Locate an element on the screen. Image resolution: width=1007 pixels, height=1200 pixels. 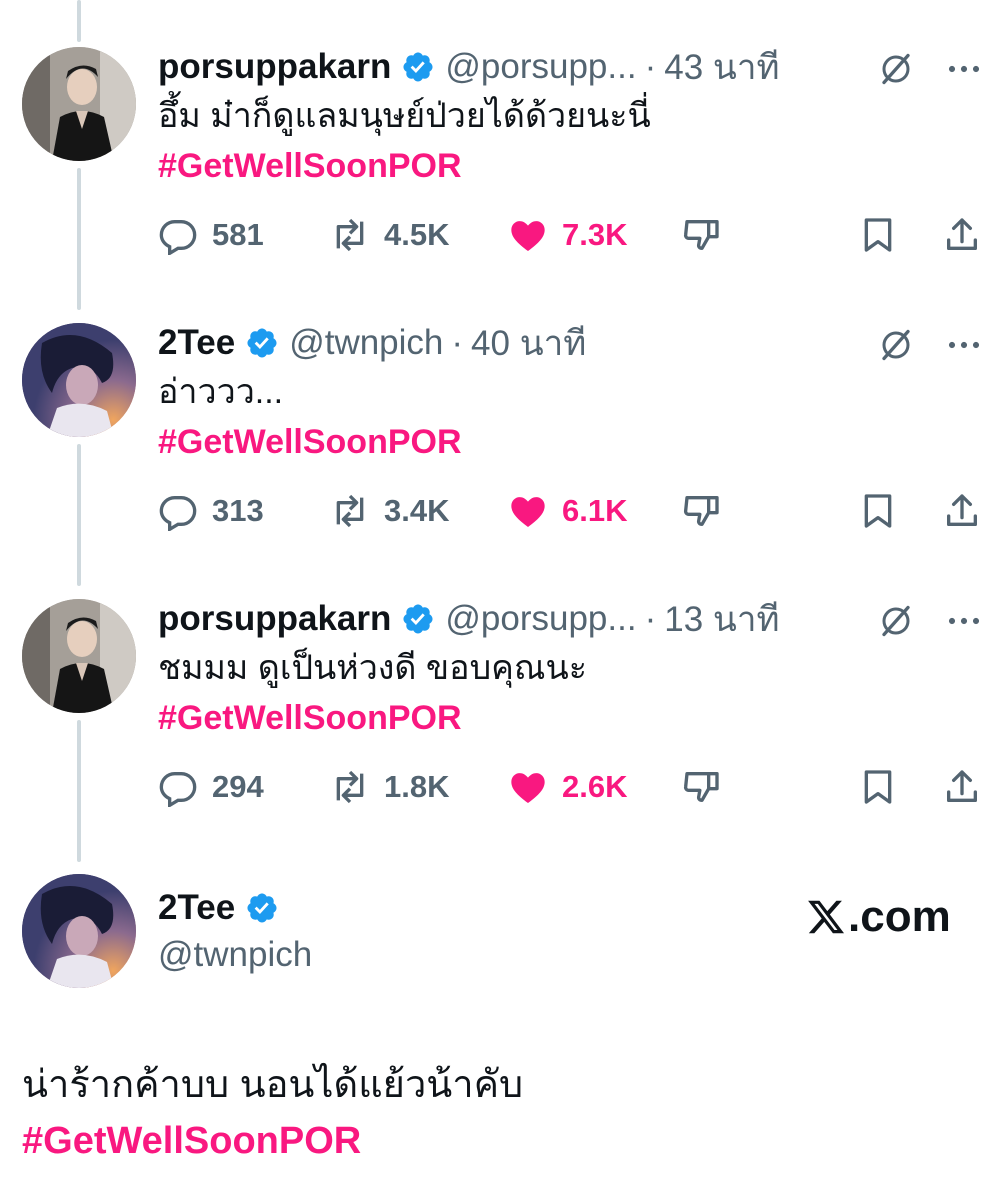
tweet-actions: 313 3.4K 6.1K is located at coordinates (573, 511).